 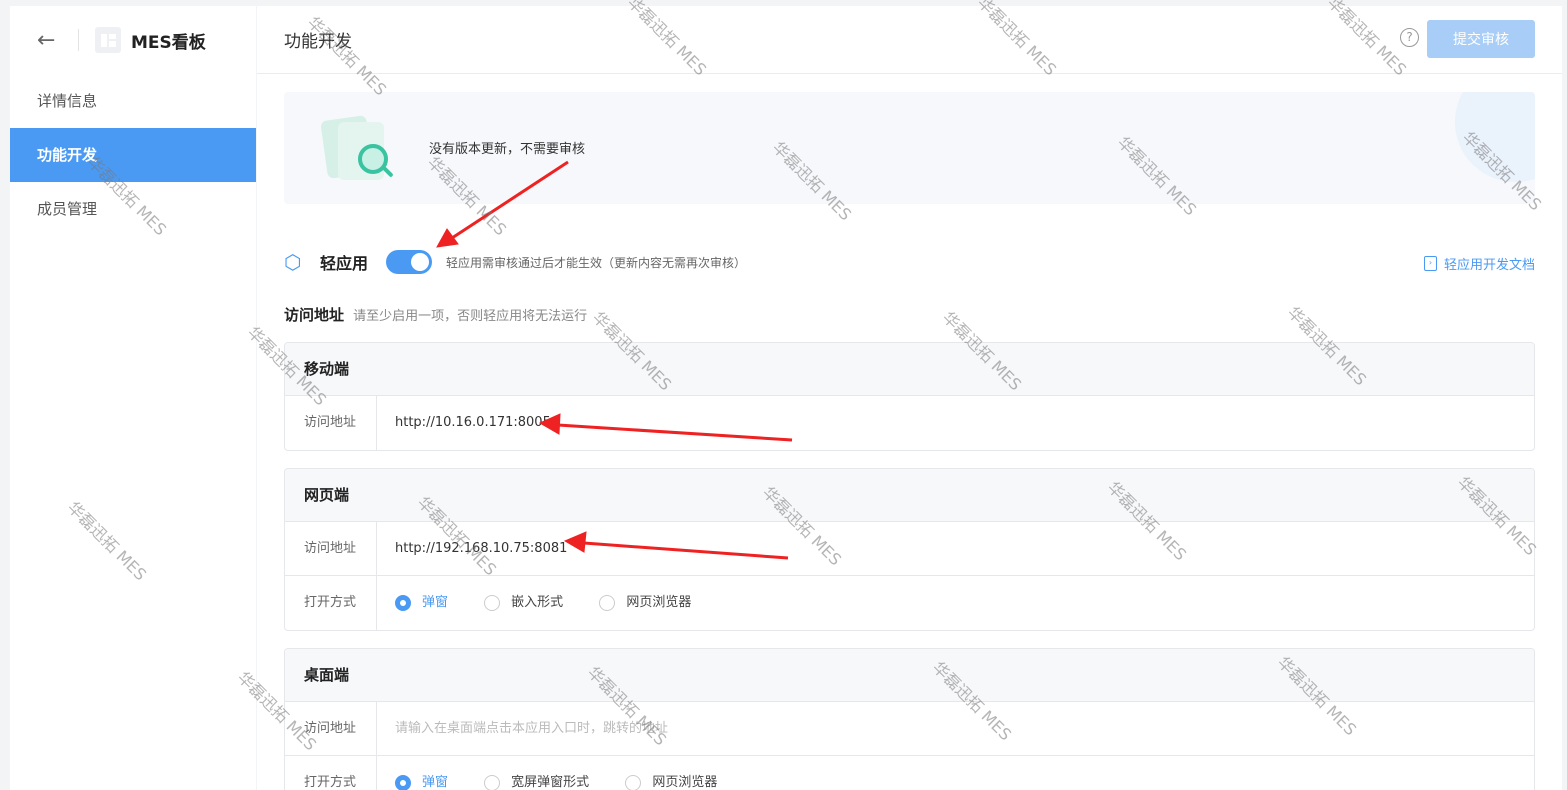 What do you see at coordinates (388, 172) in the screenshot?
I see `magnifier-handle-icon` at bounding box center [388, 172].